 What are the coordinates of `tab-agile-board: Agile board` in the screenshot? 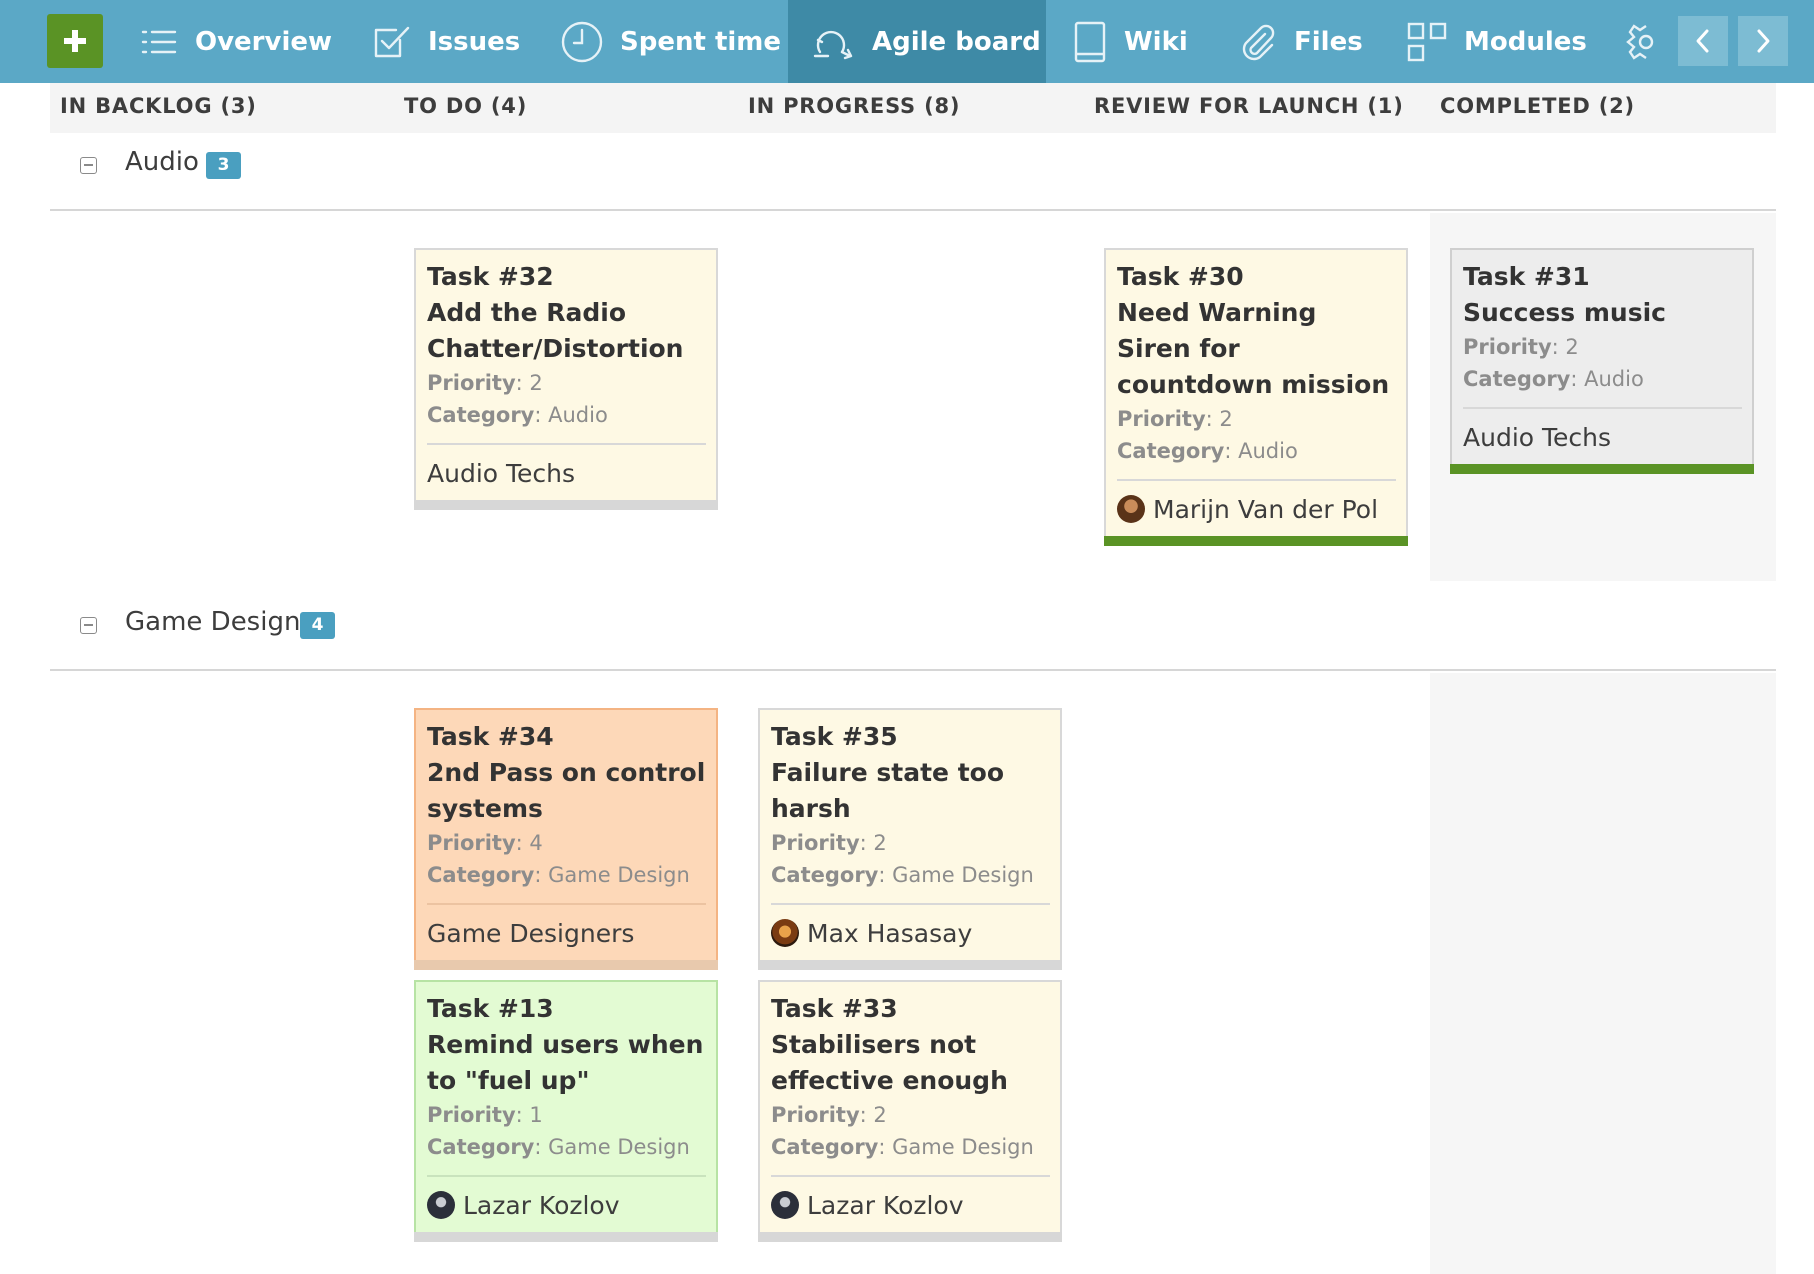 It's located at (917, 41).